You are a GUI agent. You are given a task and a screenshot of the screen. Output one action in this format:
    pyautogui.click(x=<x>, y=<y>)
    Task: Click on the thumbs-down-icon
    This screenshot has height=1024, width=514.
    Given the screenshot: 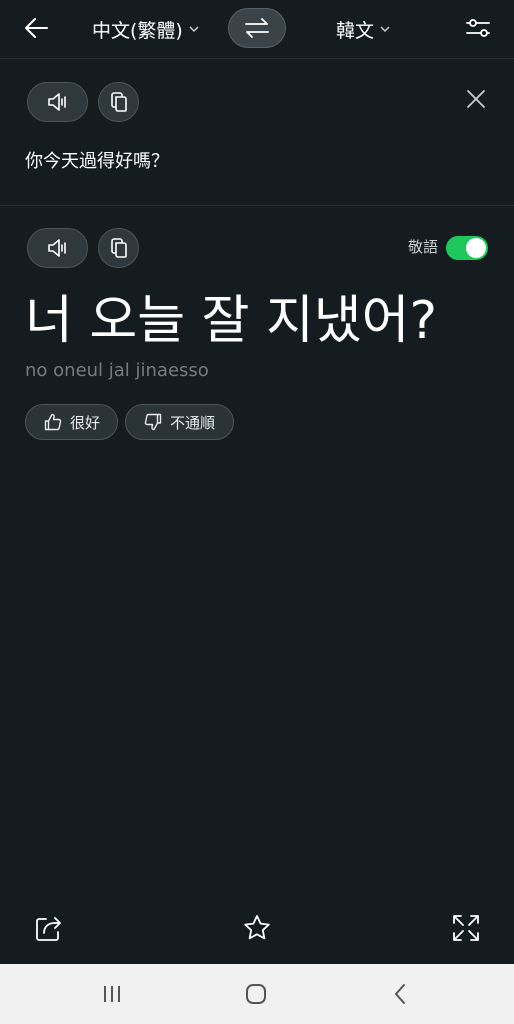 What is the action you would take?
    pyautogui.click(x=153, y=422)
    